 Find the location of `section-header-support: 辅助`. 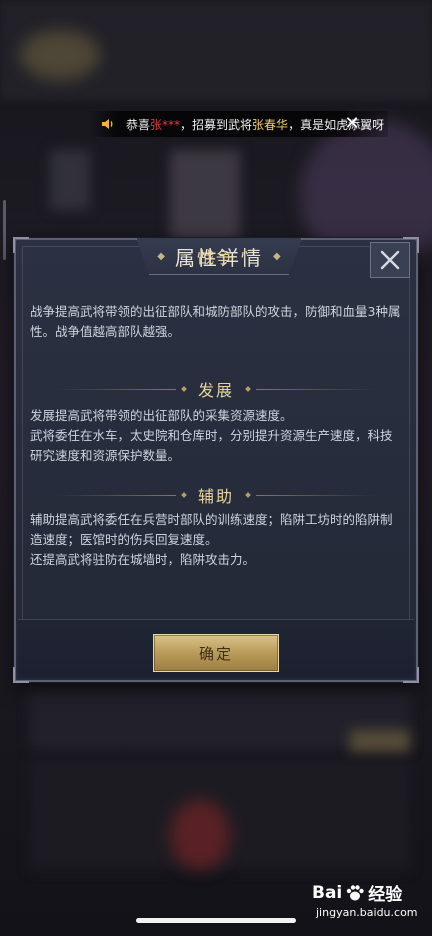

section-header-support: 辅助 is located at coordinates (216, 495).